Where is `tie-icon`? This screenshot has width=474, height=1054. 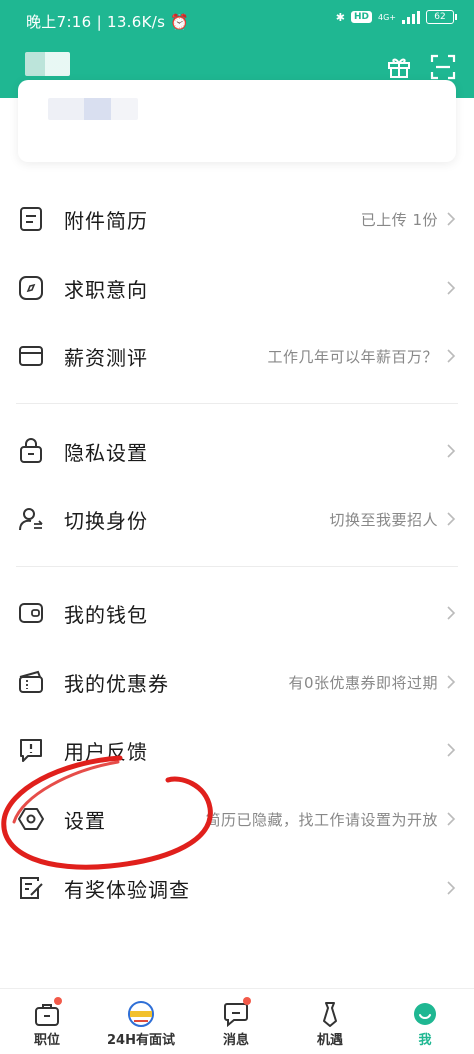
tie-icon is located at coordinates (330, 1014).